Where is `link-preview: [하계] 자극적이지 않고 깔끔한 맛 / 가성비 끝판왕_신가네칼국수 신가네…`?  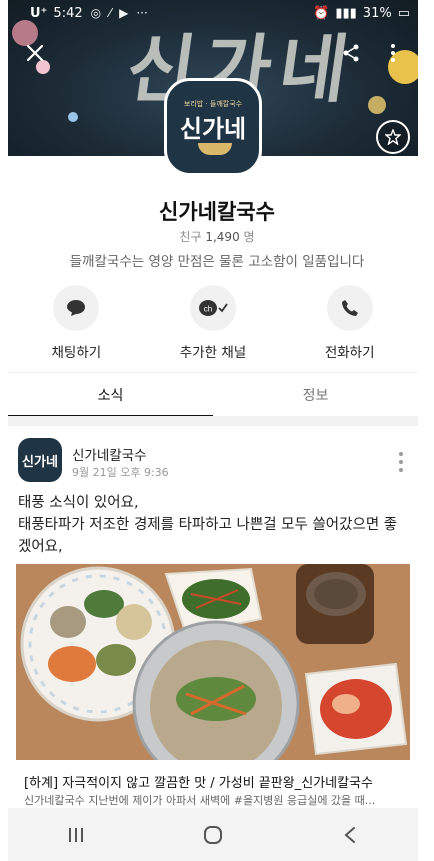
link-preview: [하계] 자극적이지 않고 깔끔한 맛 / 가성비 끝판왕_신가네칼국수 신가네… is located at coordinates (213, 783).